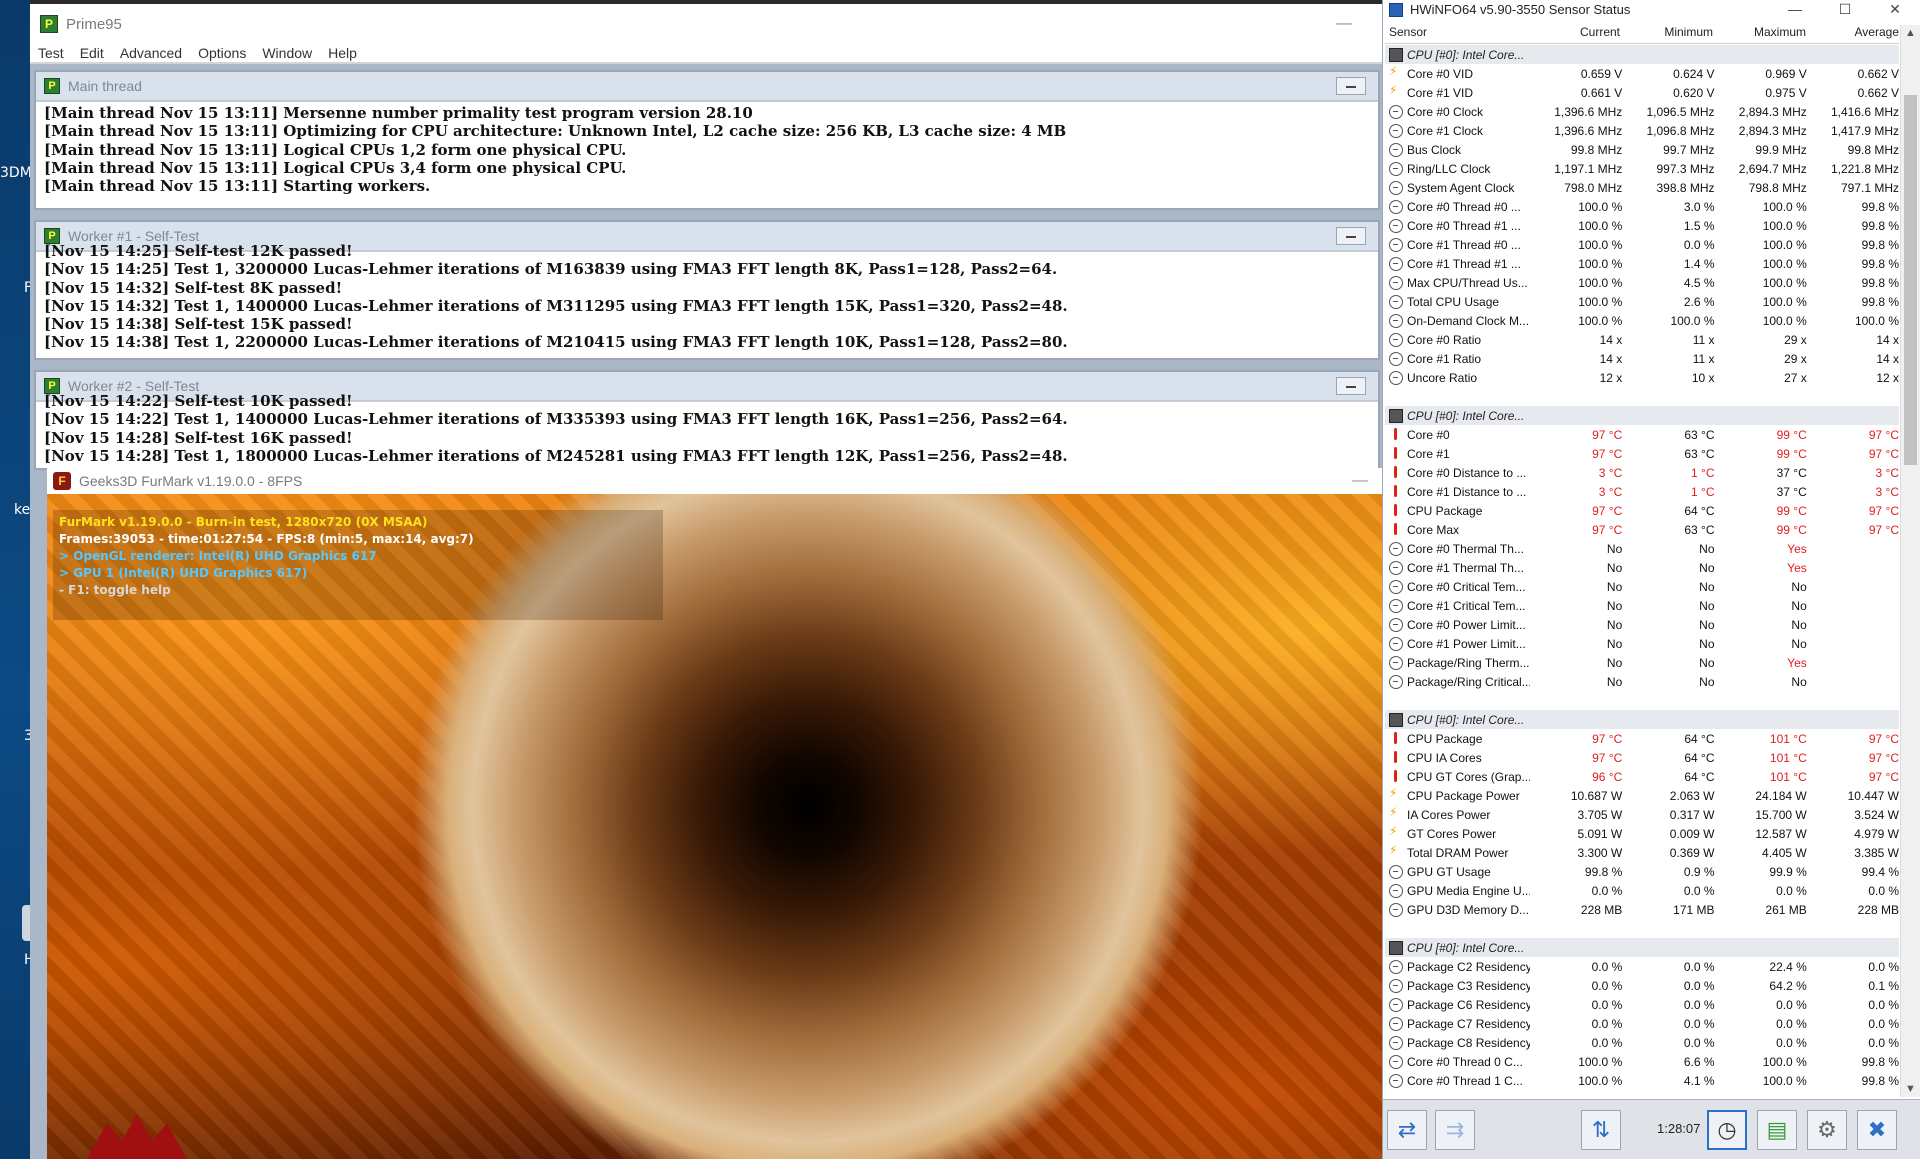 This screenshot has height=1159, width=1920. Describe the element at coordinates (1845, 9) in the screenshot. I see `maximize-icon: ☐` at that location.